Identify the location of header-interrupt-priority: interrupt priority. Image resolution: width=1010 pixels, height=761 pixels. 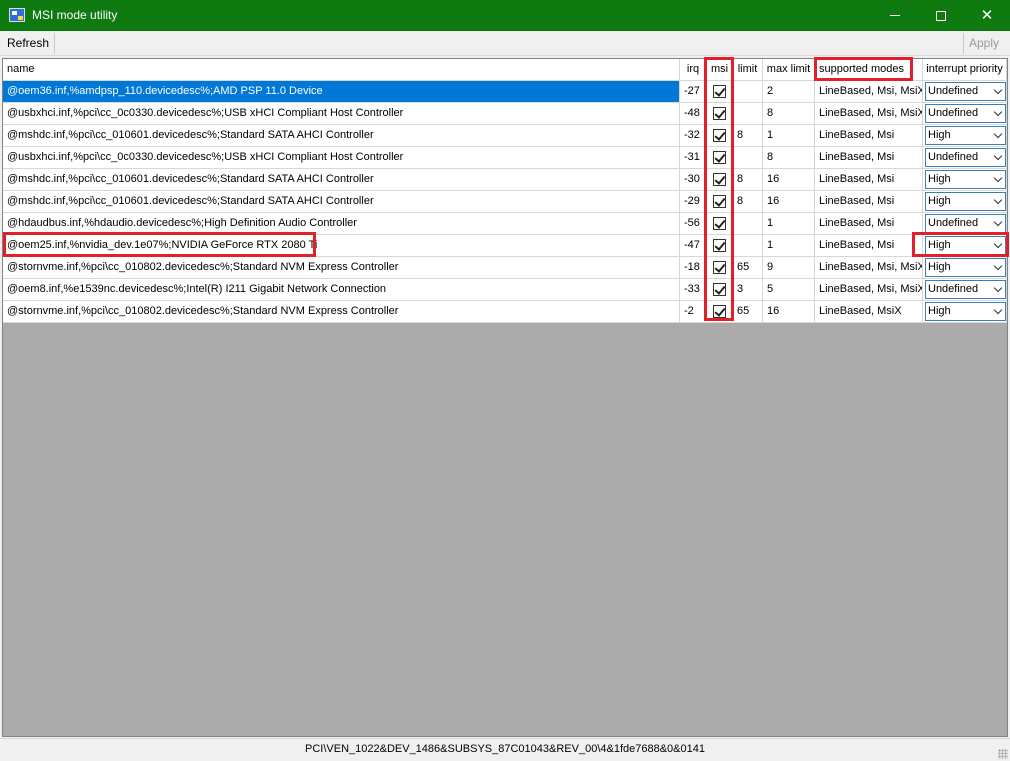
(965, 70).